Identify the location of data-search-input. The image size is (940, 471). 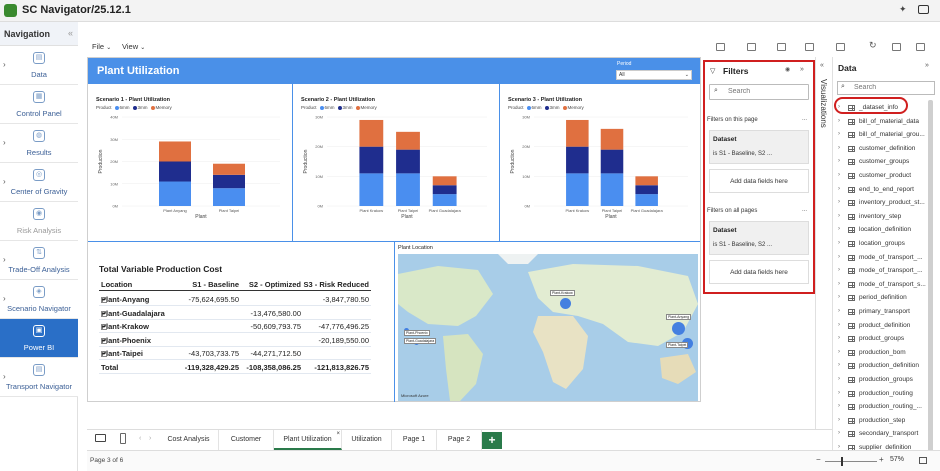
(893, 87).